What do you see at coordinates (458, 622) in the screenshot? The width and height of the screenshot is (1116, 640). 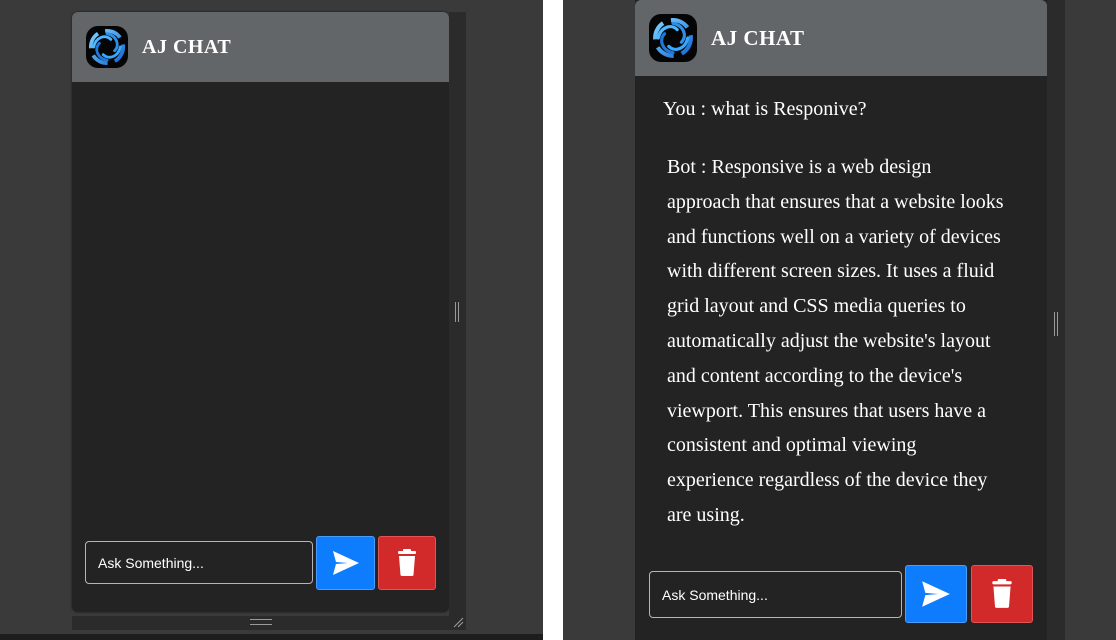 I see `corner-resize-icon` at bounding box center [458, 622].